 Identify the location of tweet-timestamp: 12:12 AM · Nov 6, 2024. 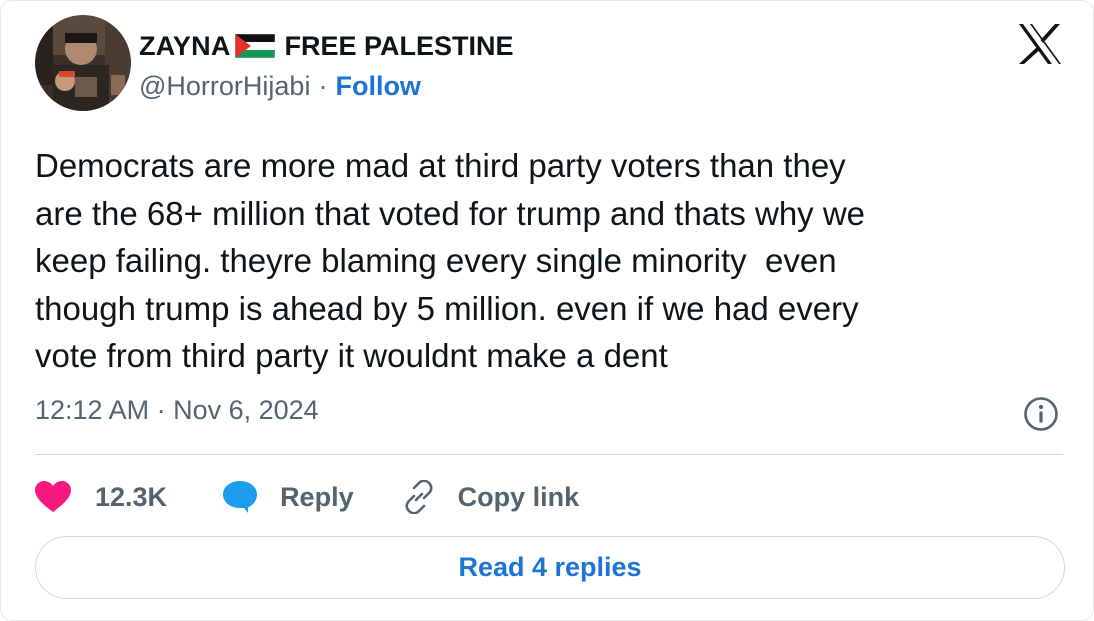
(177, 410).